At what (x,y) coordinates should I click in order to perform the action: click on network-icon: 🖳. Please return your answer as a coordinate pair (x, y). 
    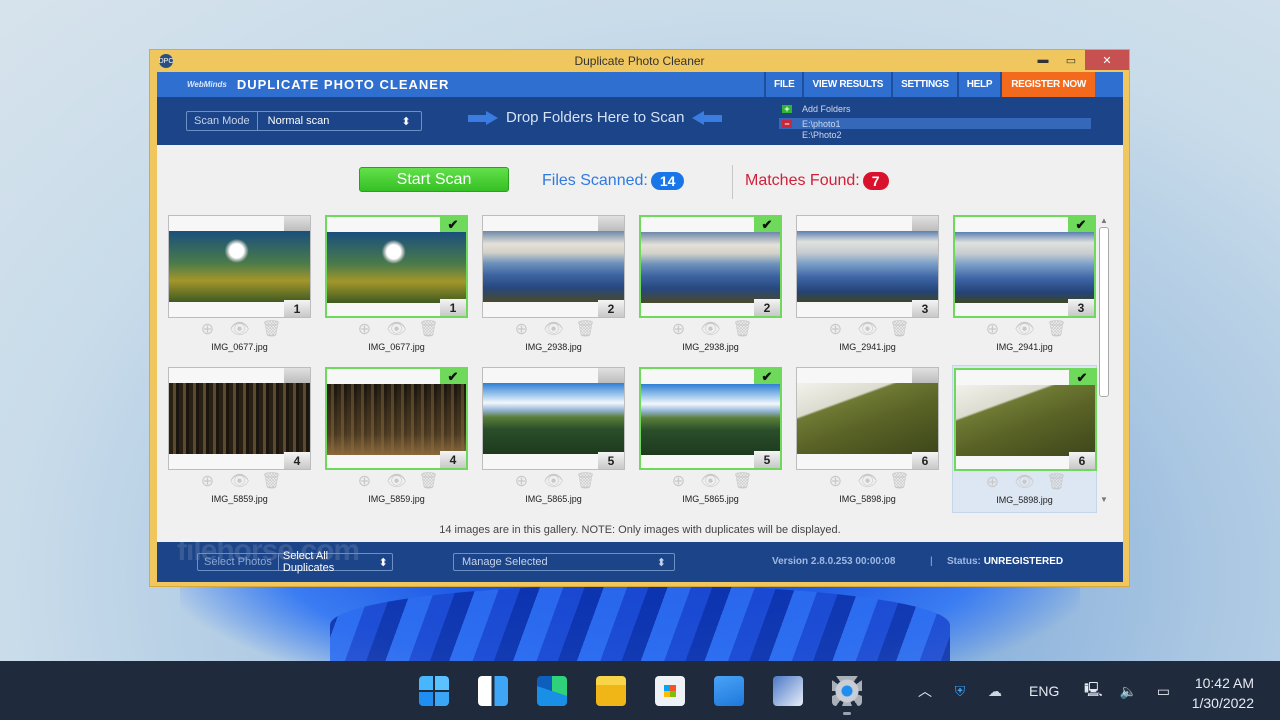
    Looking at the image, I should click on (1093, 691).